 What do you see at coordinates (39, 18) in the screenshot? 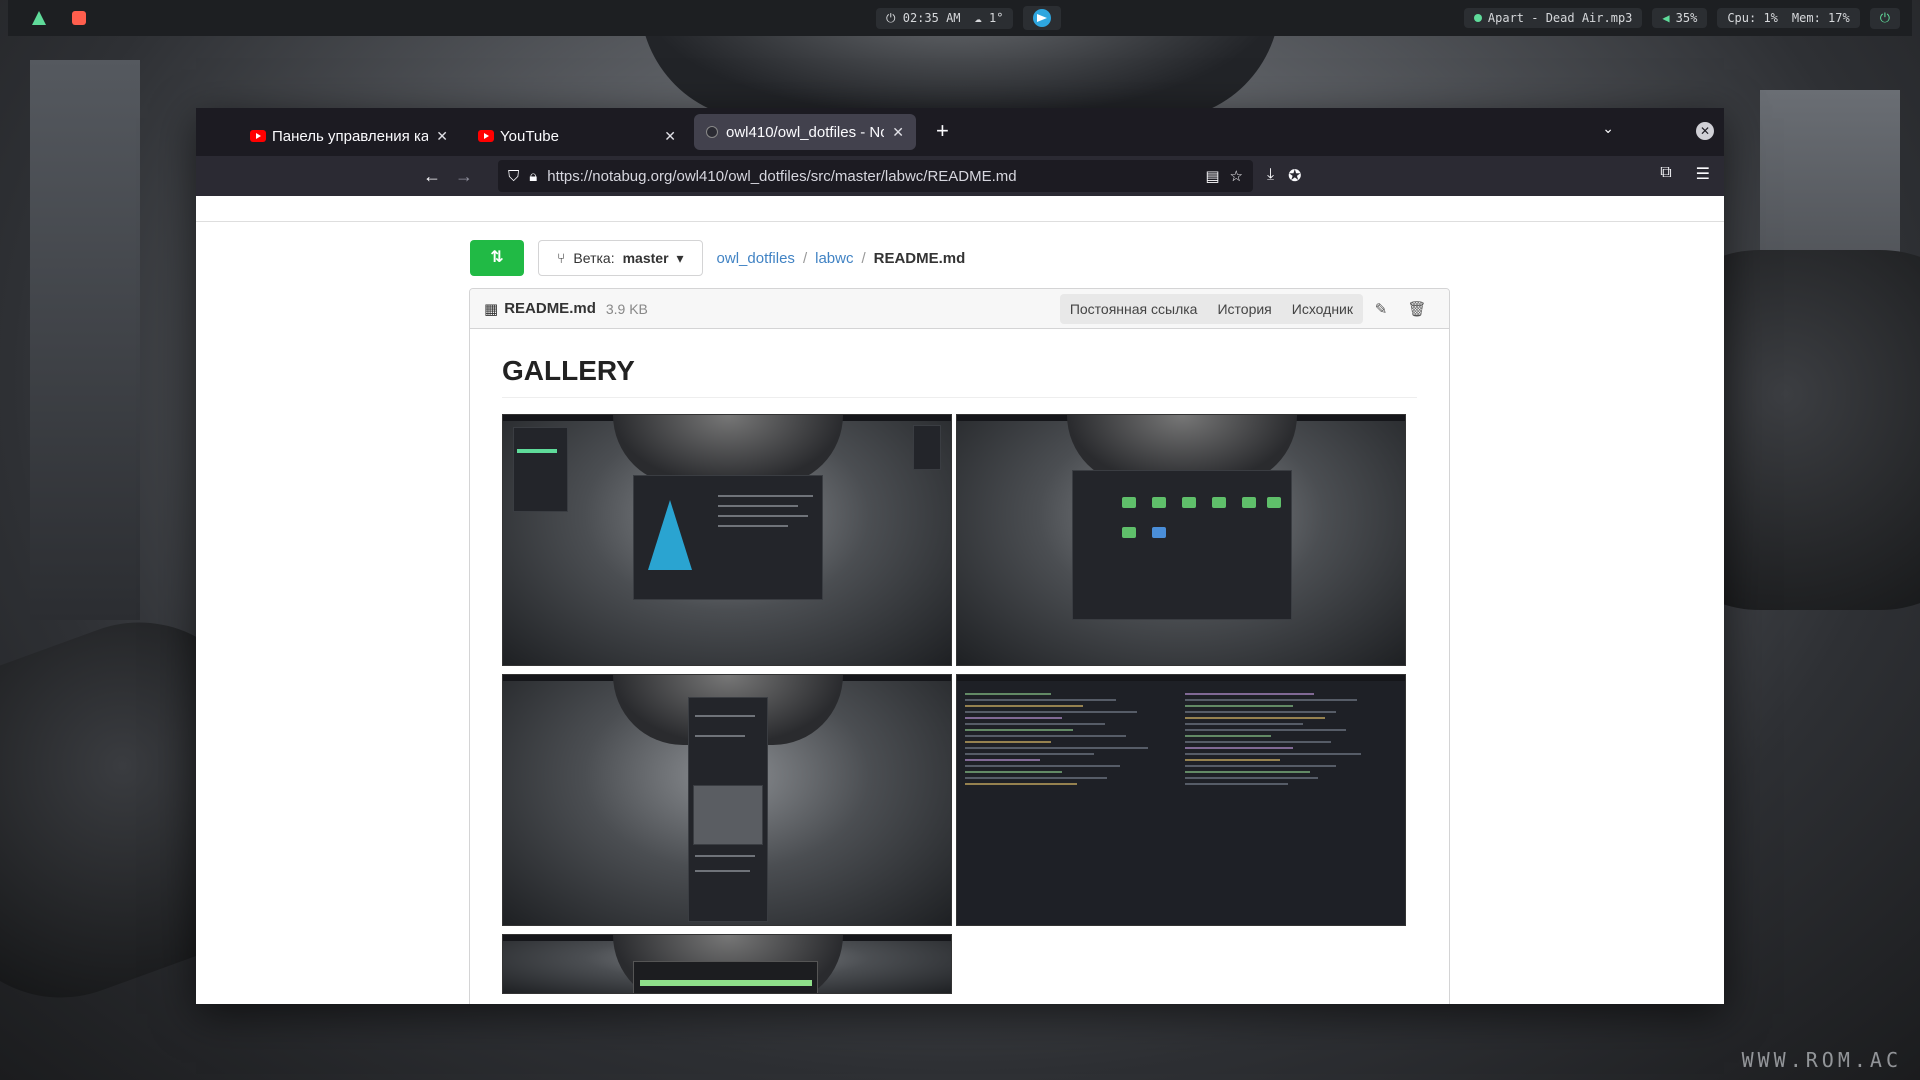
I see `arch-launcher-icon` at bounding box center [39, 18].